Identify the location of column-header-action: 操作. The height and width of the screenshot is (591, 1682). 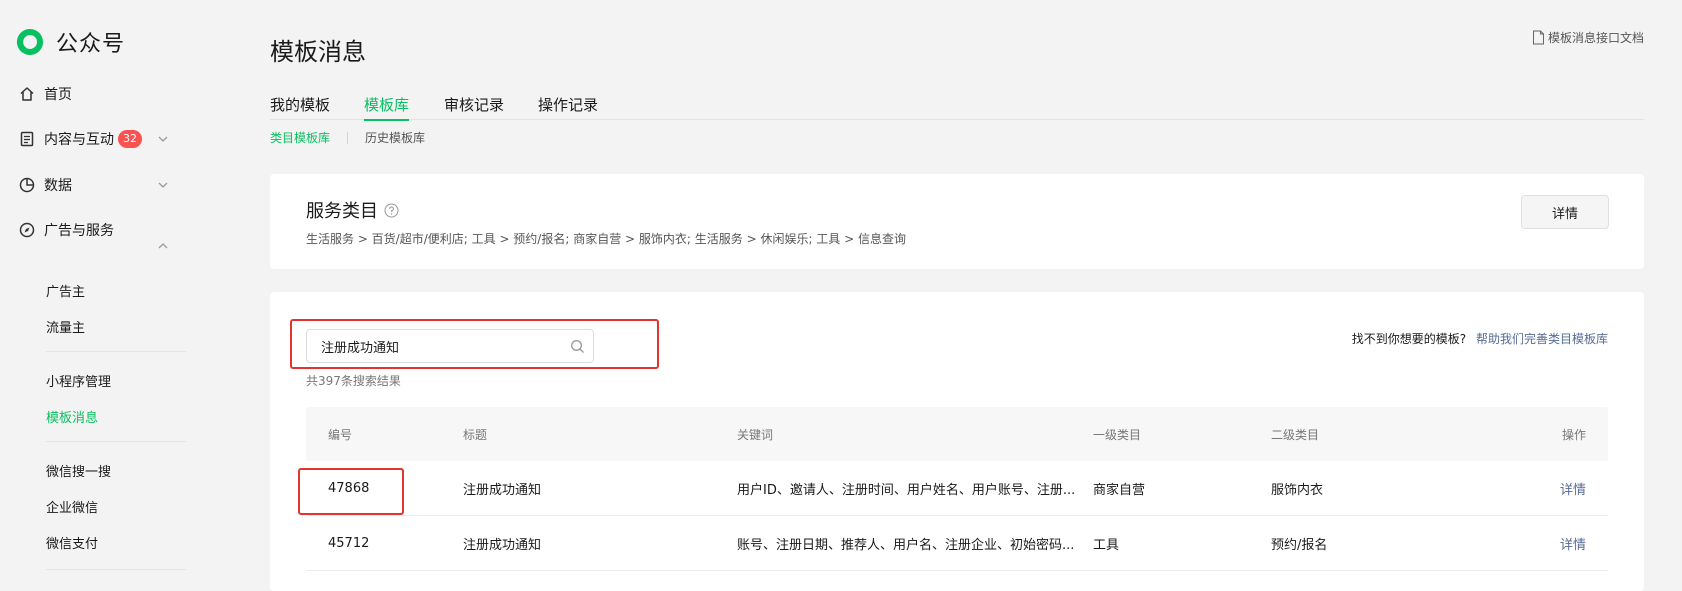
(1573, 434).